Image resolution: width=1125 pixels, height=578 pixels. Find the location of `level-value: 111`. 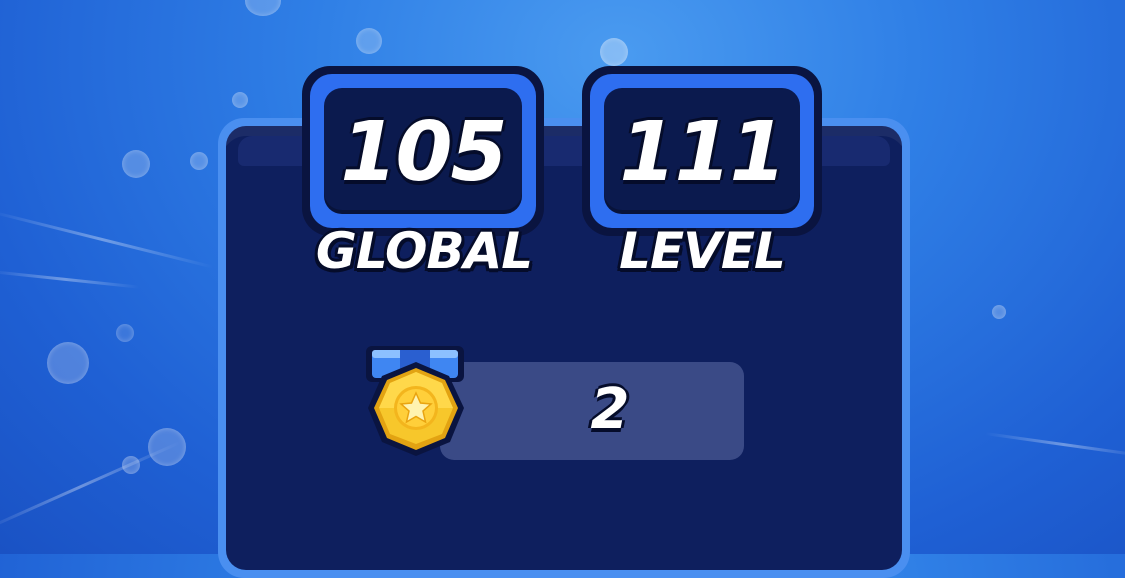

level-value: 111 is located at coordinates (702, 152).